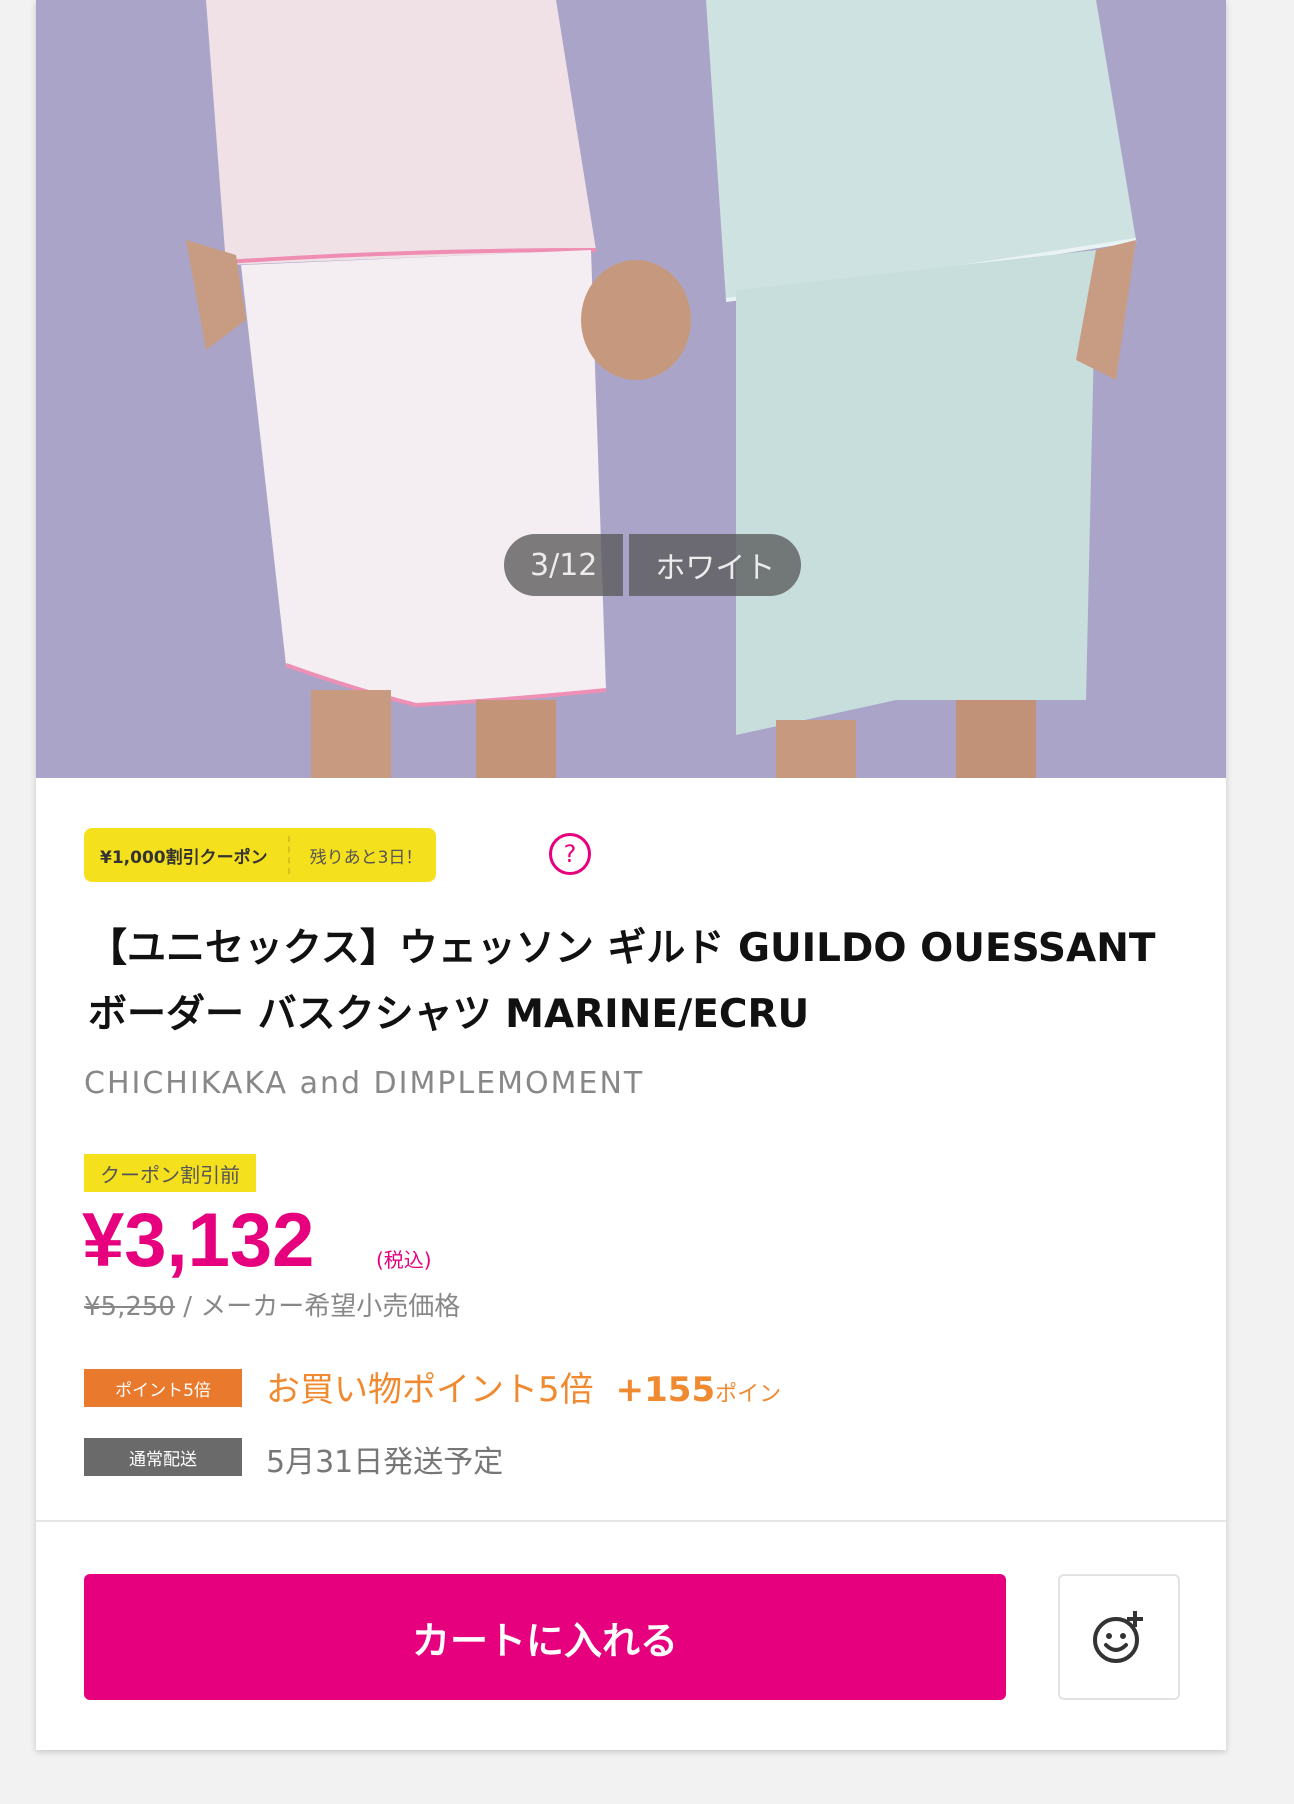  I want to click on points-text: お買い物ポイント5倍, so click(430, 1390).